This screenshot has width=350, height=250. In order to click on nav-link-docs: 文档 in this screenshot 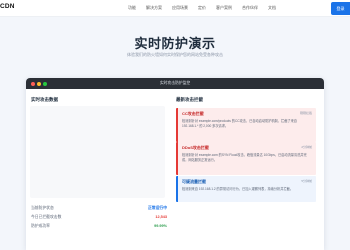, I will do `click(272, 8)`.